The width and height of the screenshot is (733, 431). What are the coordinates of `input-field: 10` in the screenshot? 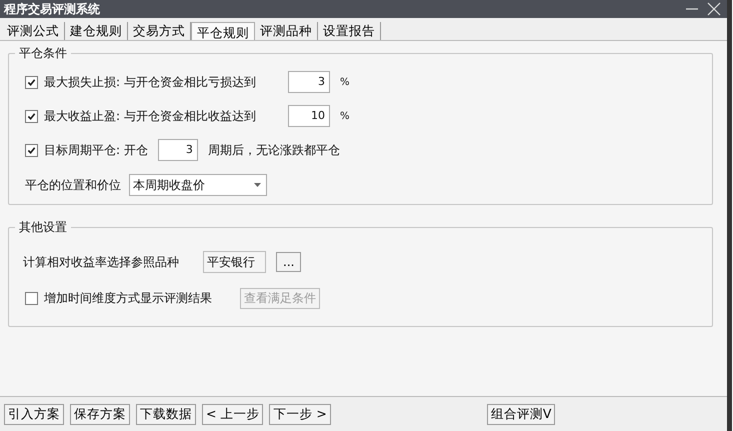 It's located at (309, 116).